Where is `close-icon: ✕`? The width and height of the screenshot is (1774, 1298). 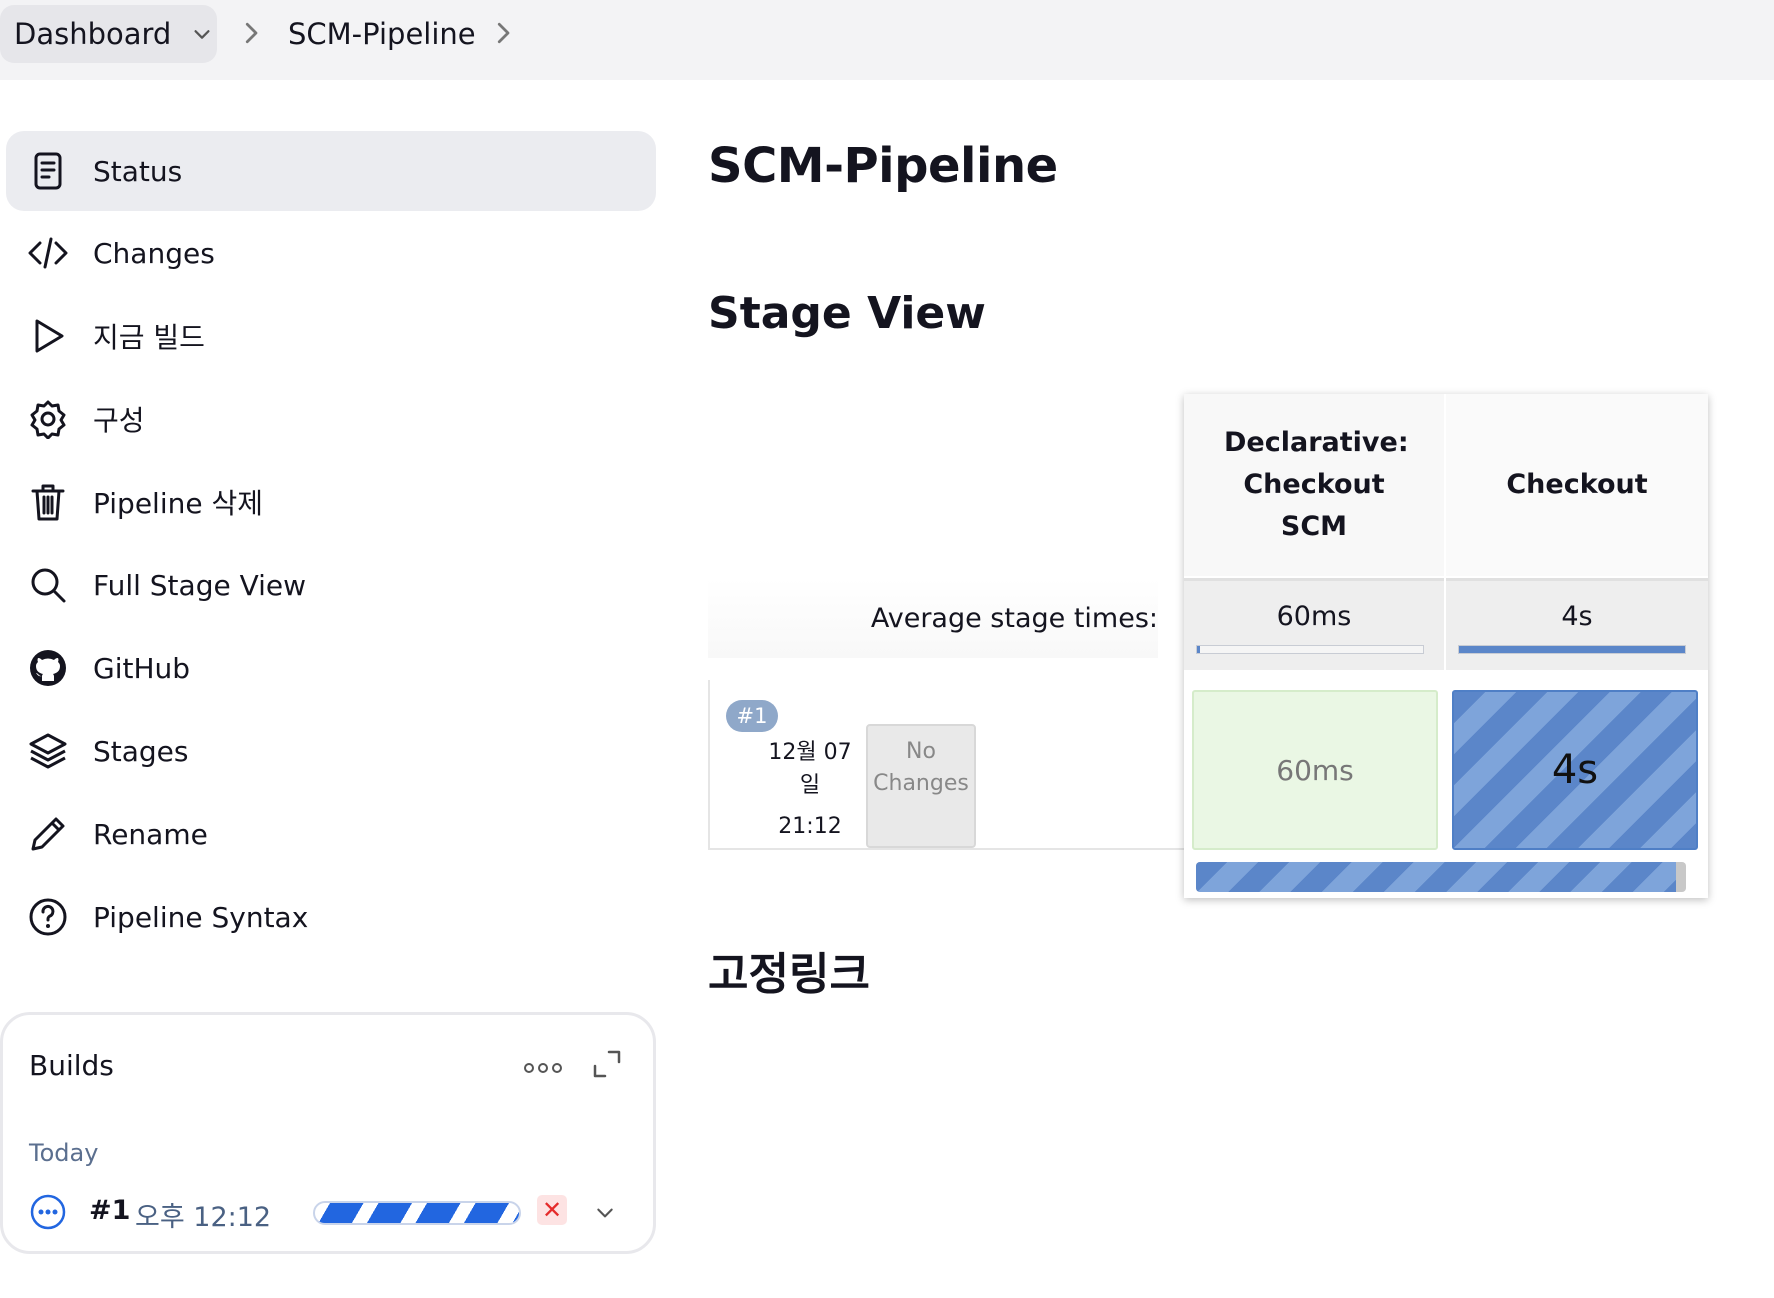 close-icon: ✕ is located at coordinates (552, 1210).